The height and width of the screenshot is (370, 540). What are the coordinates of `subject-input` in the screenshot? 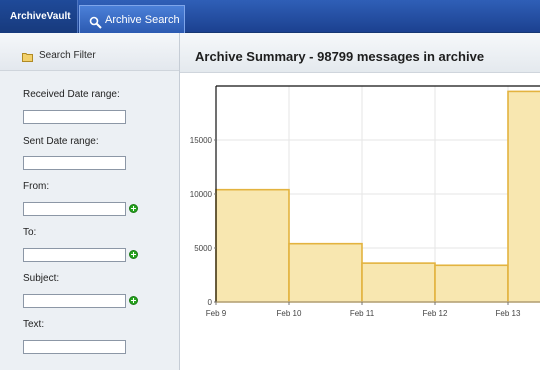 It's located at (74, 301).